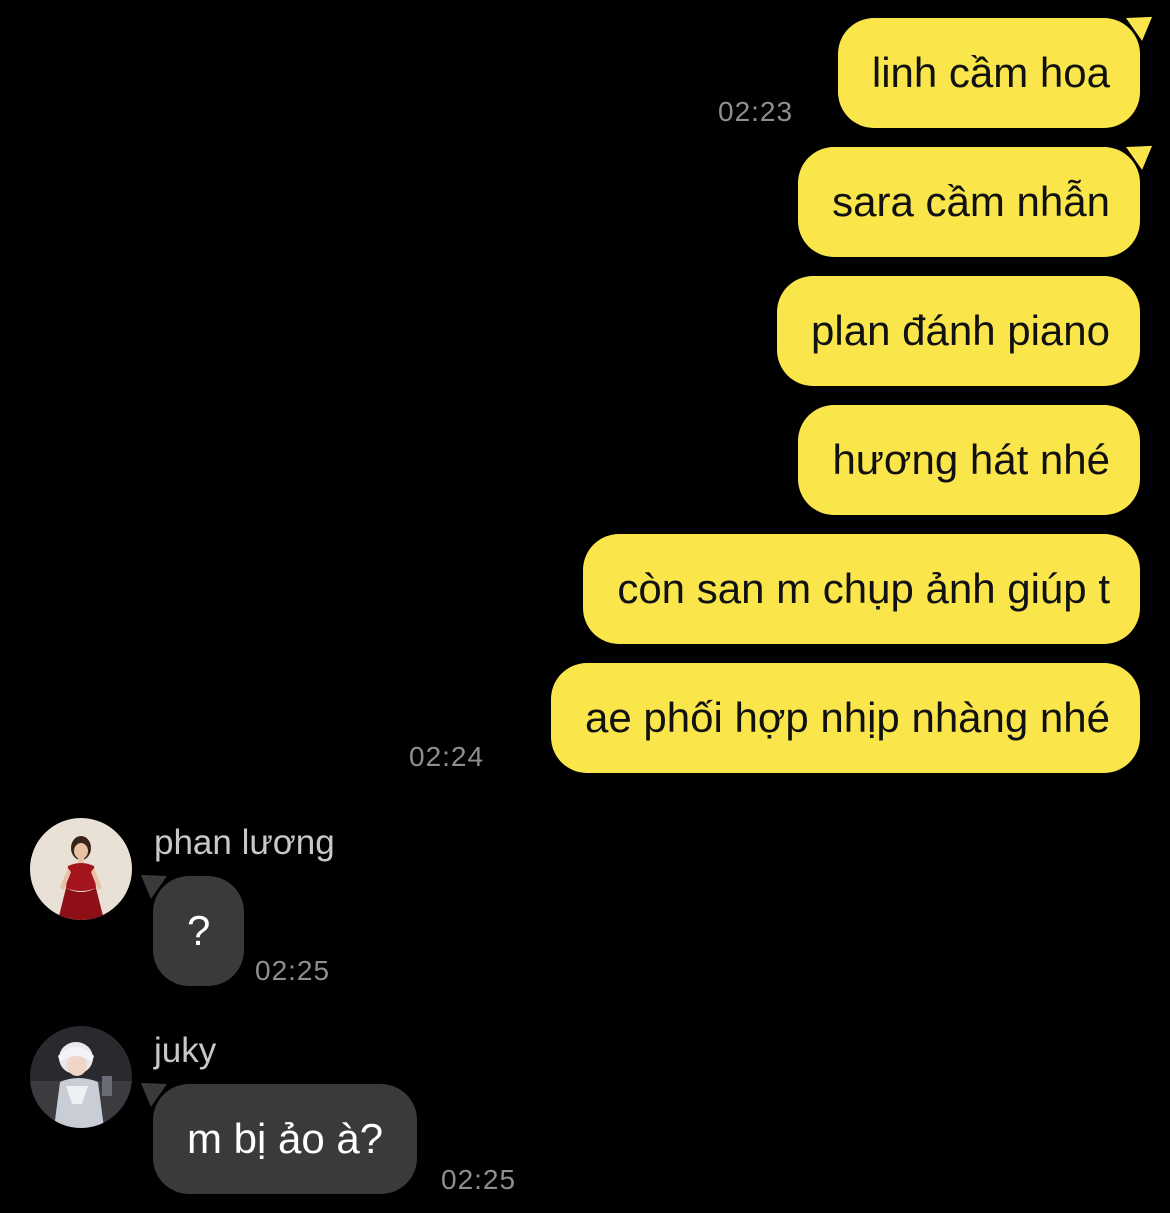 The height and width of the screenshot is (1213, 1170). I want to click on message-text: linh cầm hoa, so click(990, 72).